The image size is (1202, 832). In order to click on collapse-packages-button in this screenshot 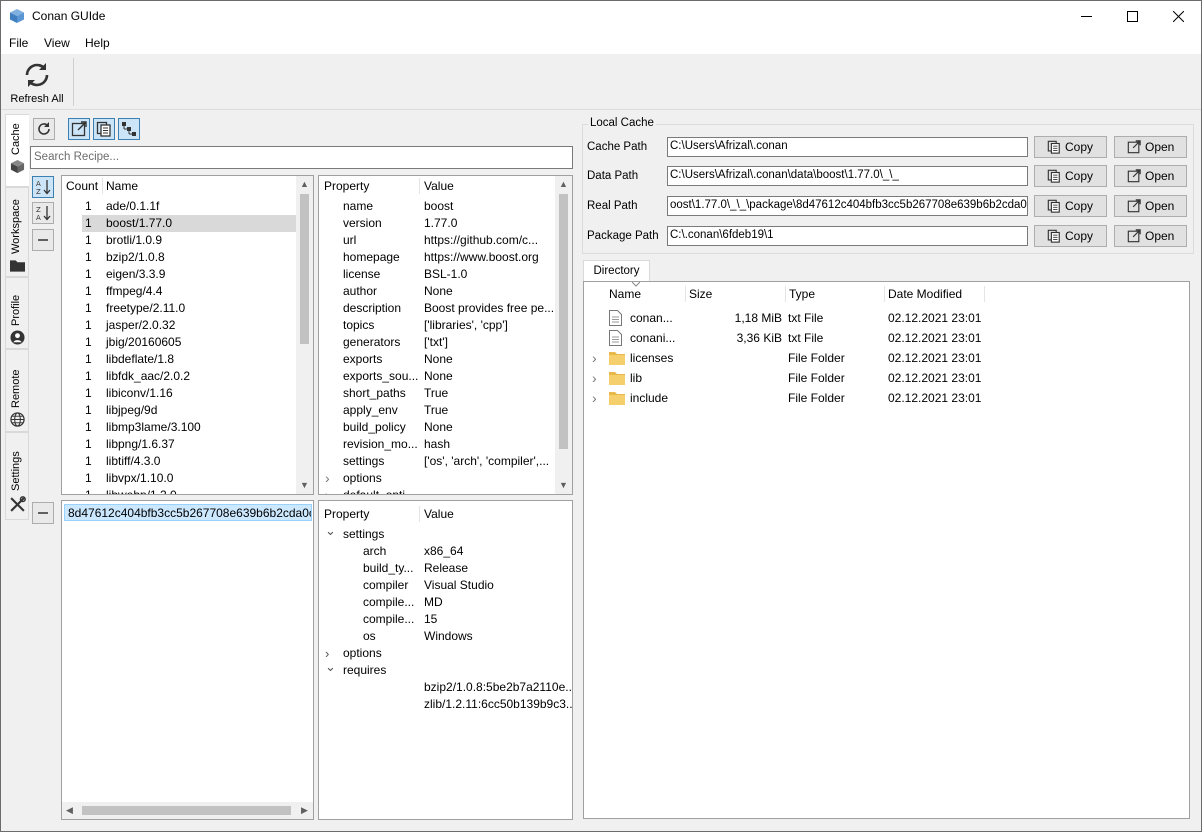, I will do `click(43, 513)`.